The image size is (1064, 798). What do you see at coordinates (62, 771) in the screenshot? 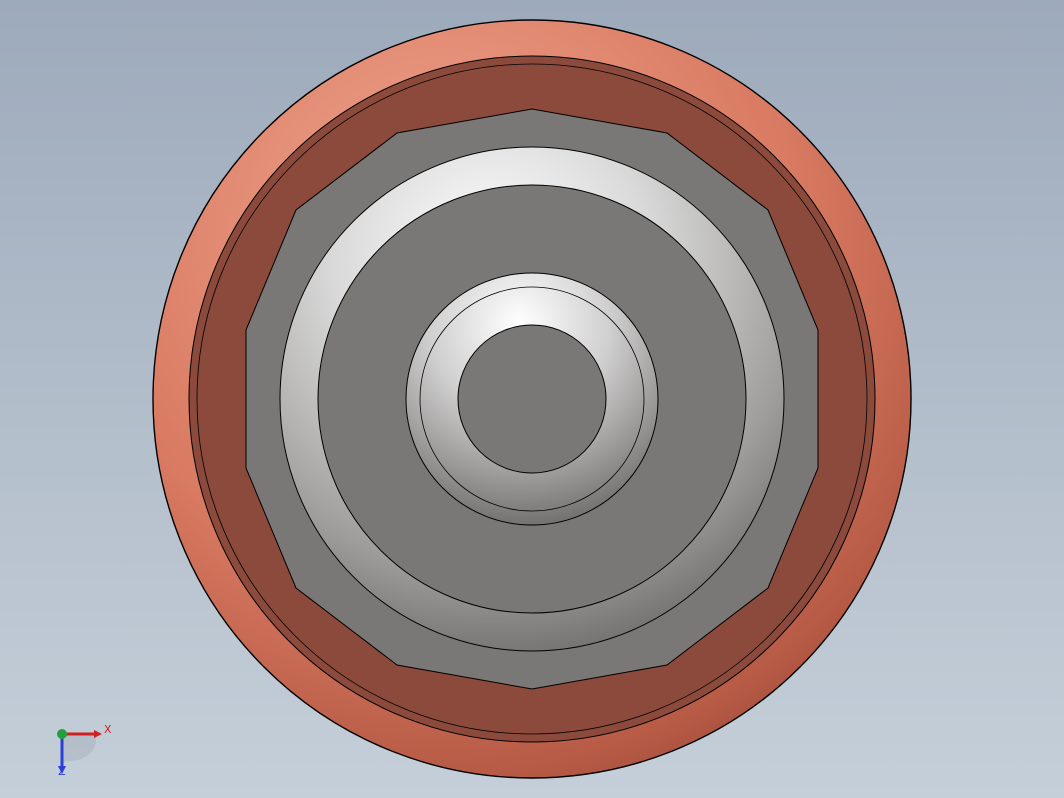
I see `triad-z-label: Z` at bounding box center [62, 771].